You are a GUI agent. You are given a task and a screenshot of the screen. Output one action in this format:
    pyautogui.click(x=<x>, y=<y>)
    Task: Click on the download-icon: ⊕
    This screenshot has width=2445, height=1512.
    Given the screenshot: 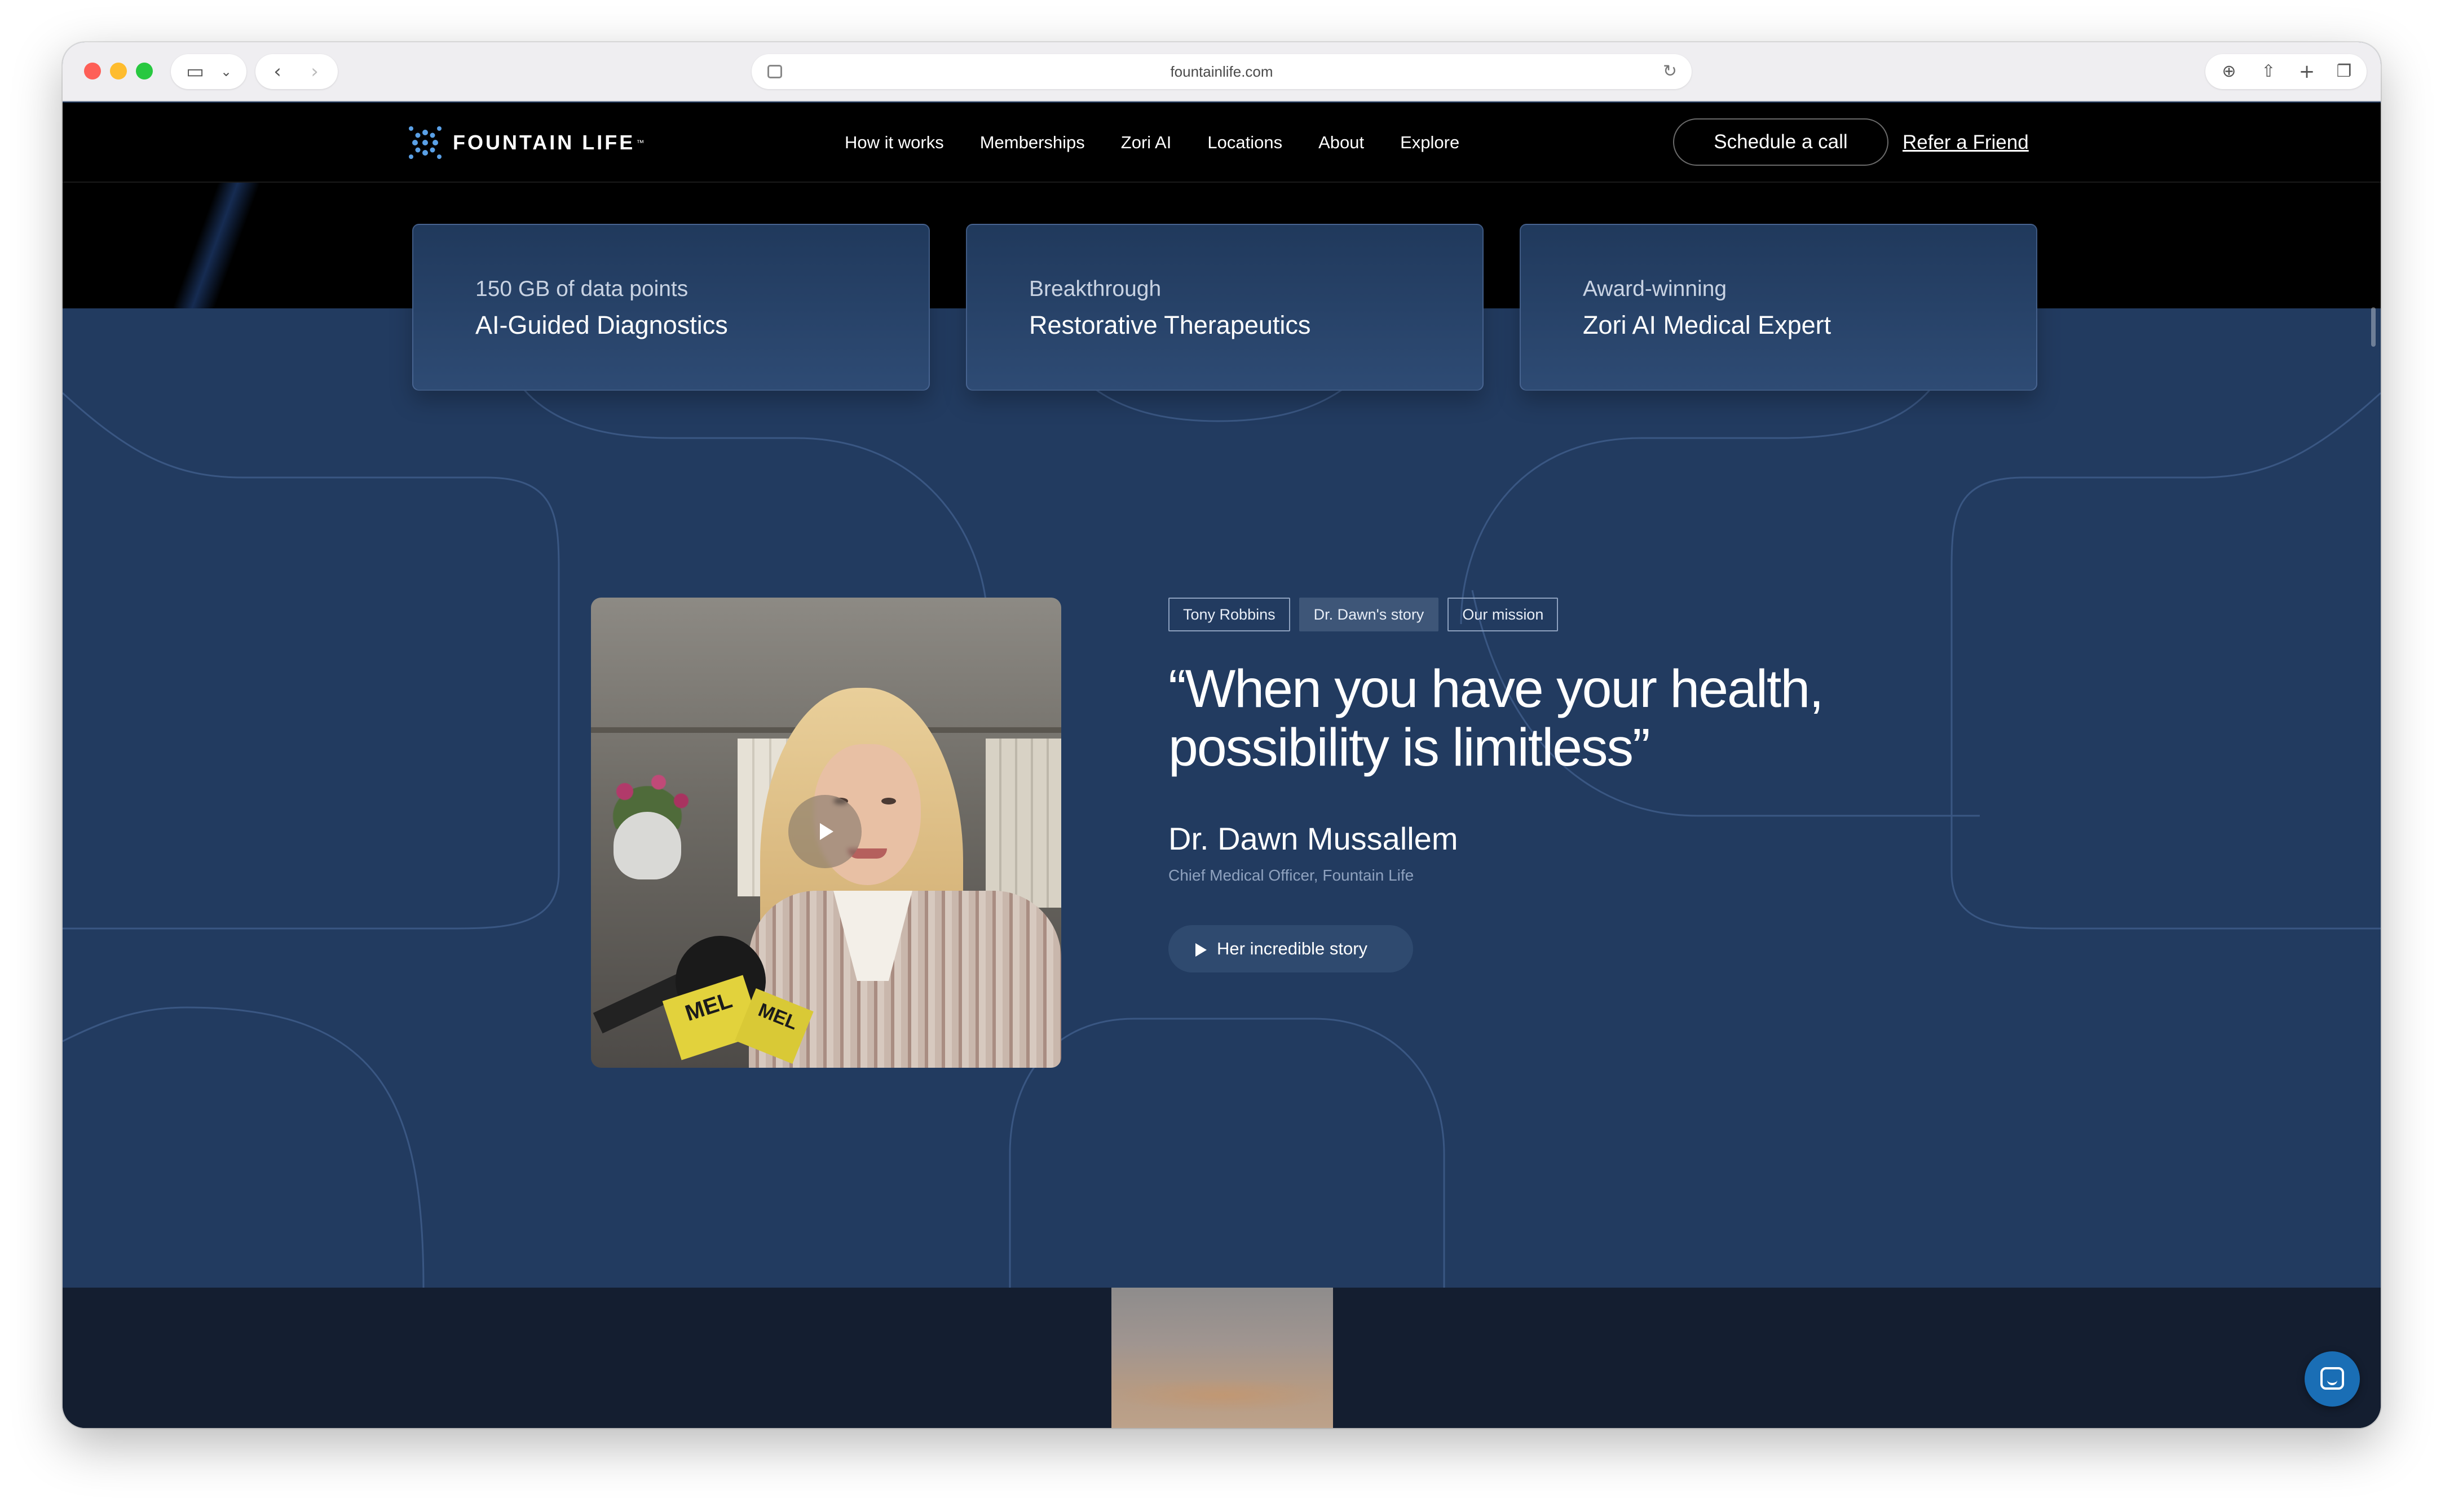 What is the action you would take?
    pyautogui.click(x=2229, y=71)
    